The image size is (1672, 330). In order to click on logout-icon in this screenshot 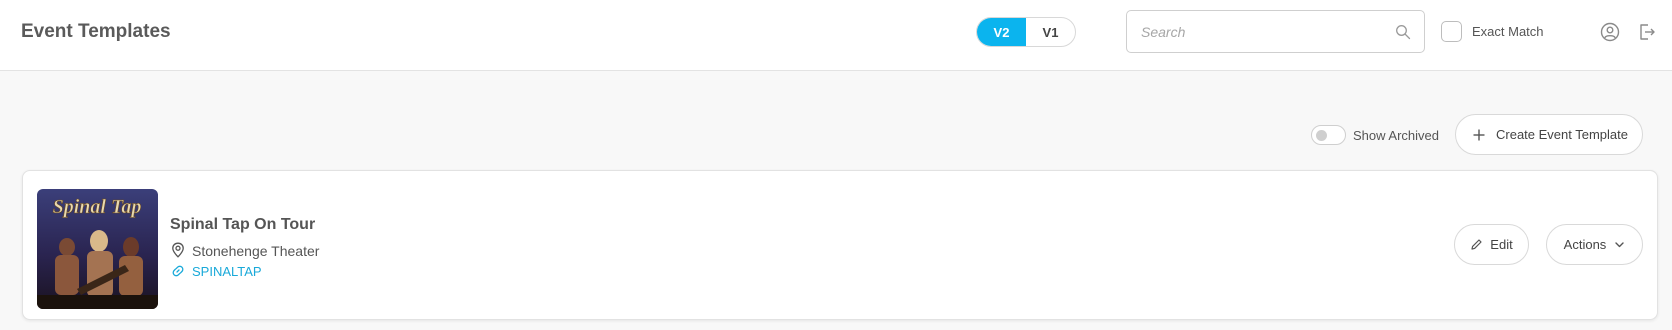, I will do `click(1647, 32)`.